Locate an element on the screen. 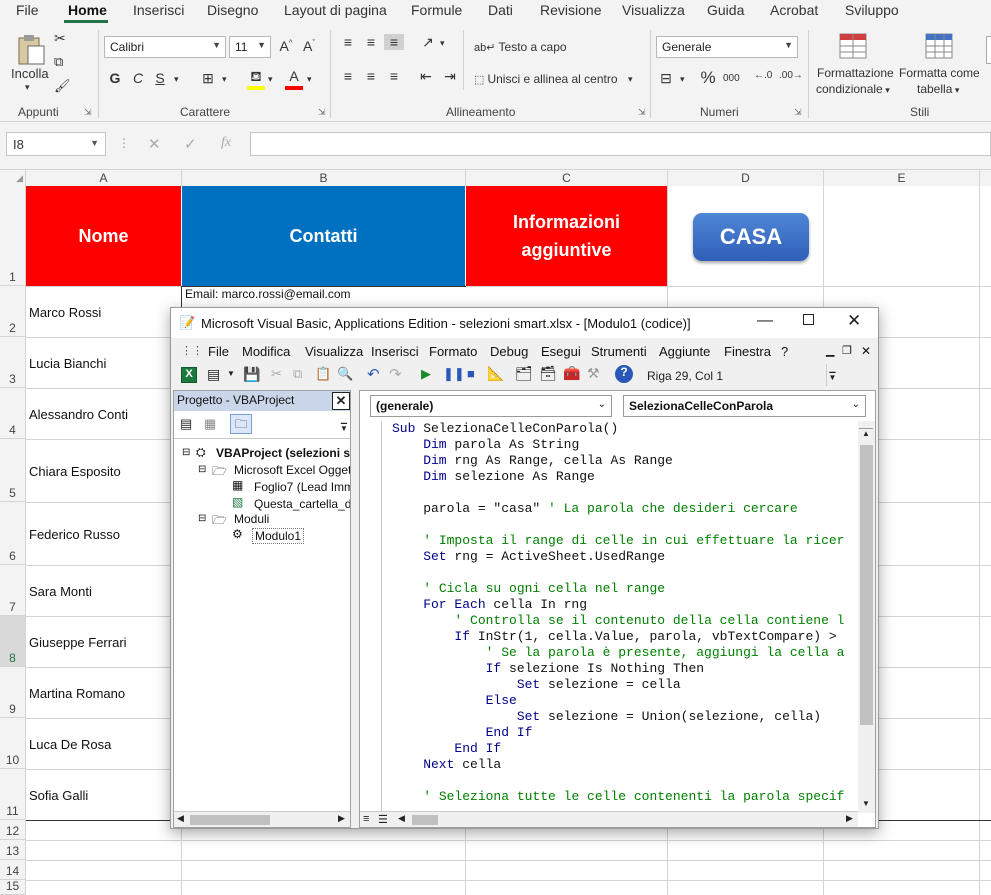 Image resolution: width=991 pixels, height=895 pixels. conditional-formatting-label-1: Formattazione is located at coordinates (855, 73).